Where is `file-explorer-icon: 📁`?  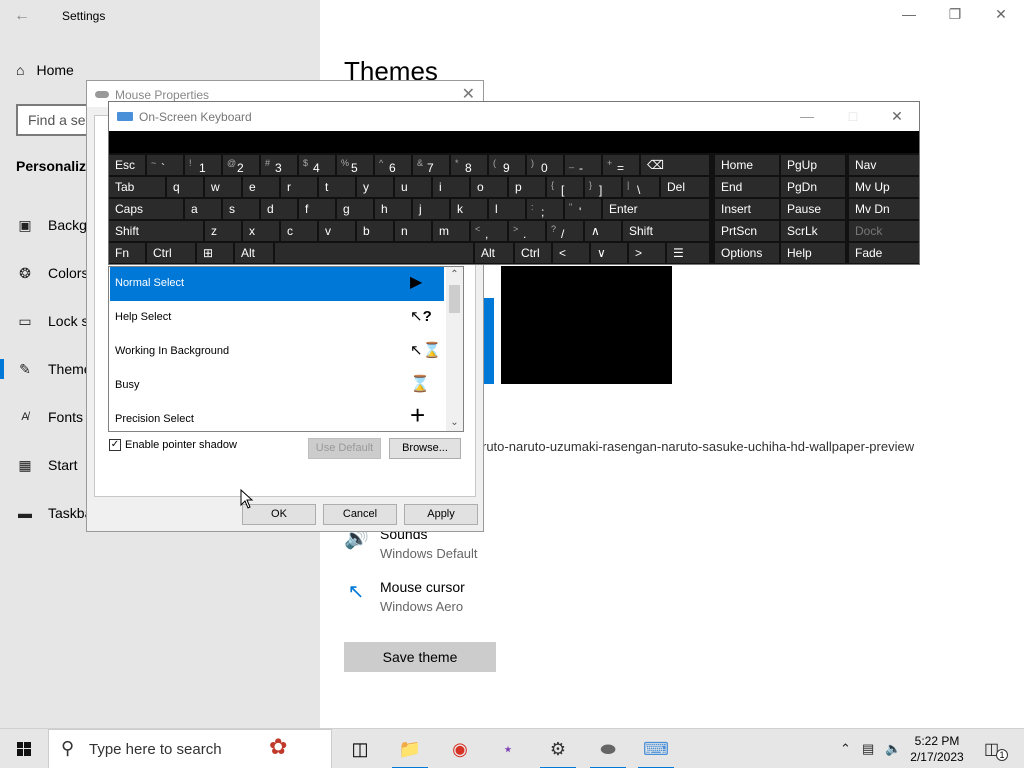
file-explorer-icon: 📁 is located at coordinates (410, 748).